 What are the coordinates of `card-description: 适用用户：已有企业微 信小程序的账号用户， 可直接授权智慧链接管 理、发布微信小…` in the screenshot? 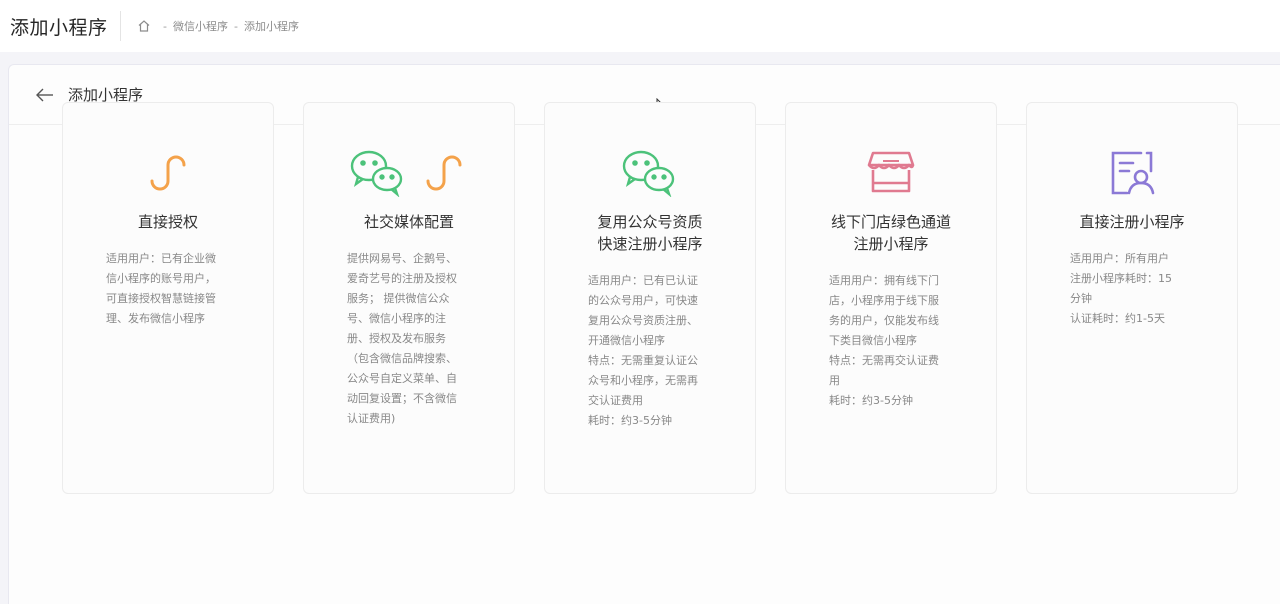 It's located at (161, 288).